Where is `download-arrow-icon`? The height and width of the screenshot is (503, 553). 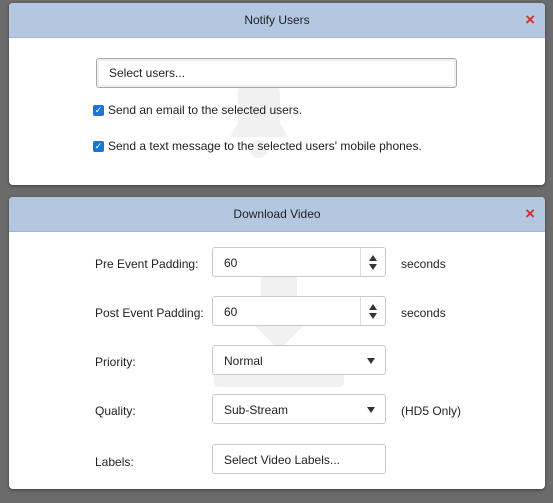
download-arrow-icon is located at coordinates (279, 326).